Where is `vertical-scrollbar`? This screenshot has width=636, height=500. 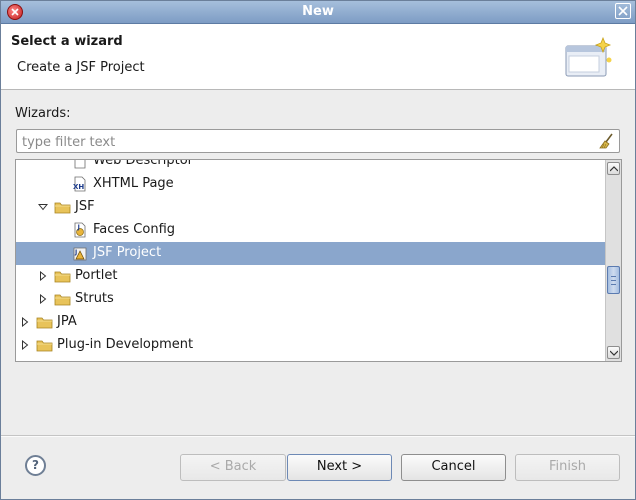
vertical-scrollbar is located at coordinates (613, 260).